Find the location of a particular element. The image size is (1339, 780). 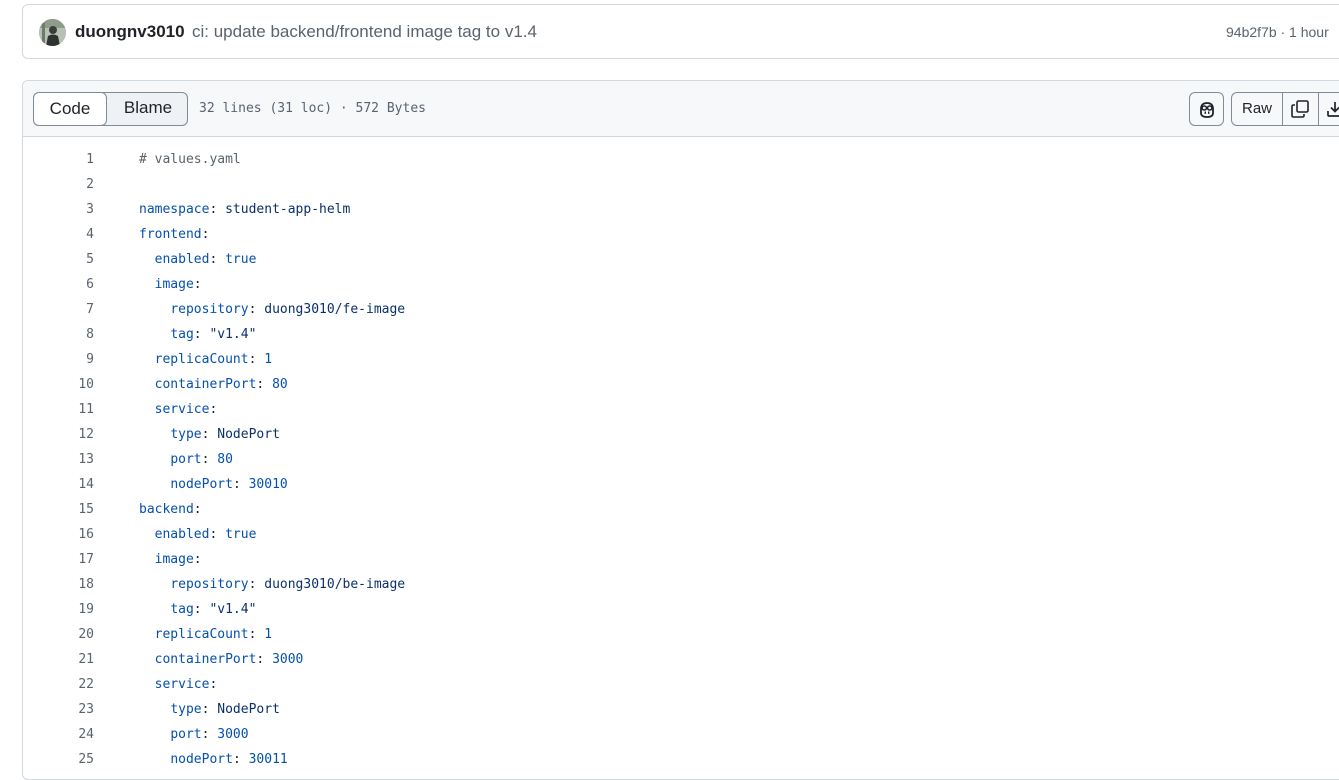

code-line: 7 repository: duong3010/fe-image is located at coordinates (681, 309).